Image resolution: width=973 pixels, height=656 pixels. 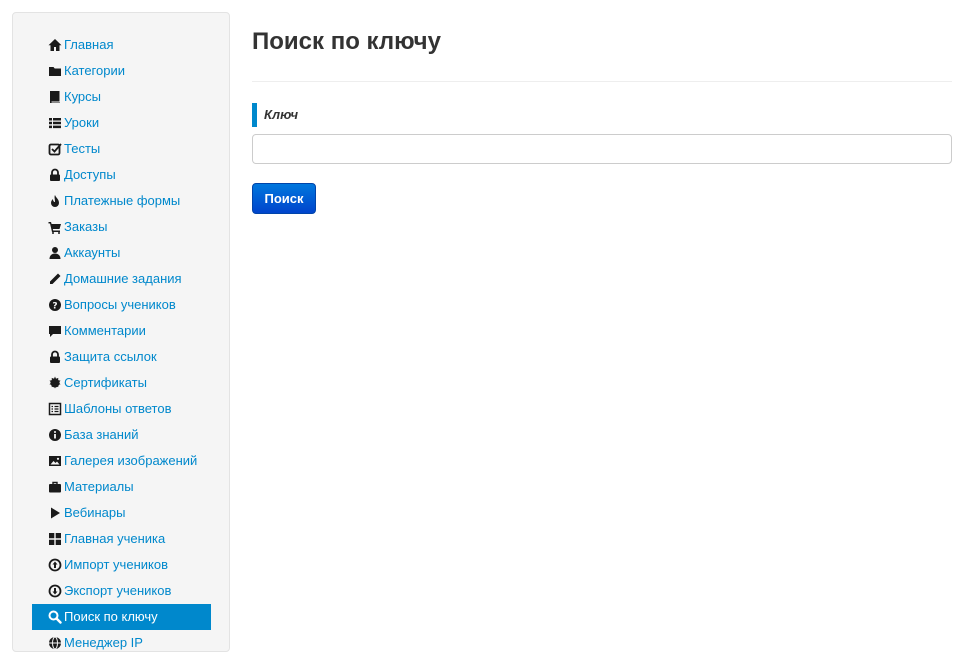 I want to click on sidebar-item-label: Заказы, so click(x=86, y=226).